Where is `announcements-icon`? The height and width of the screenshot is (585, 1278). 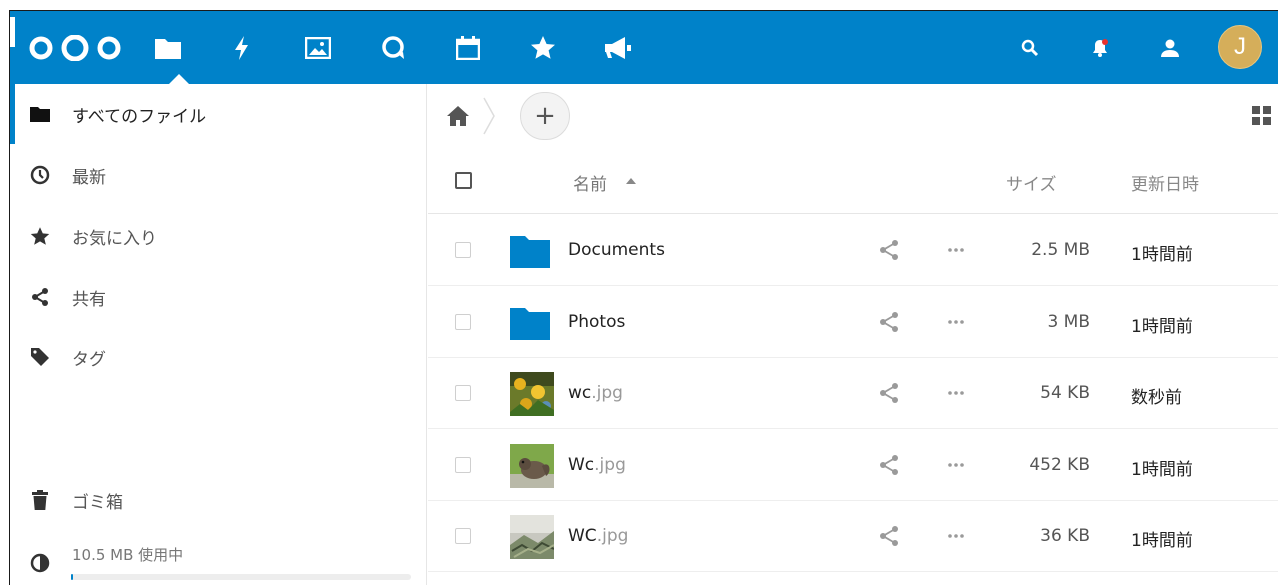
announcements-icon is located at coordinates (618, 48).